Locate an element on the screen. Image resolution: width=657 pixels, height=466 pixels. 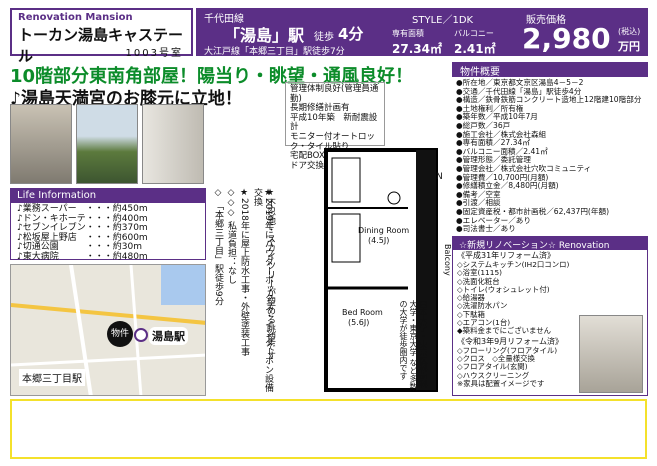
dining-room-size: (4.5J) is located at coordinates (379, 240).